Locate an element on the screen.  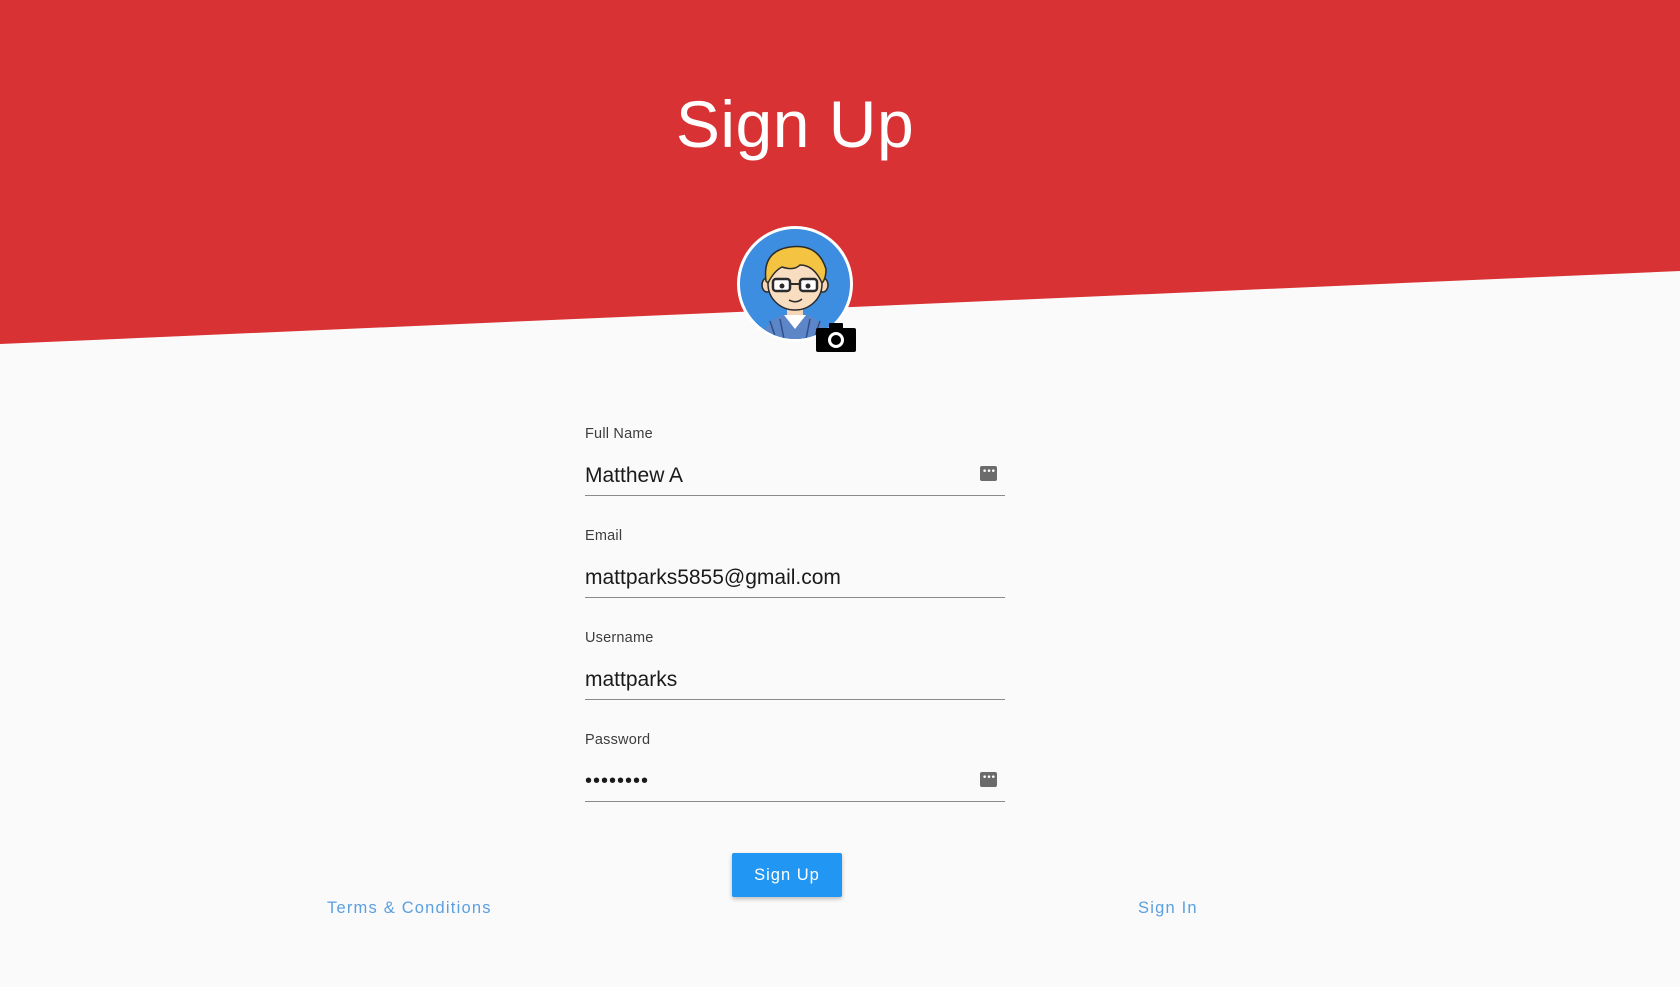
full-name-input is located at coordinates (795, 476).